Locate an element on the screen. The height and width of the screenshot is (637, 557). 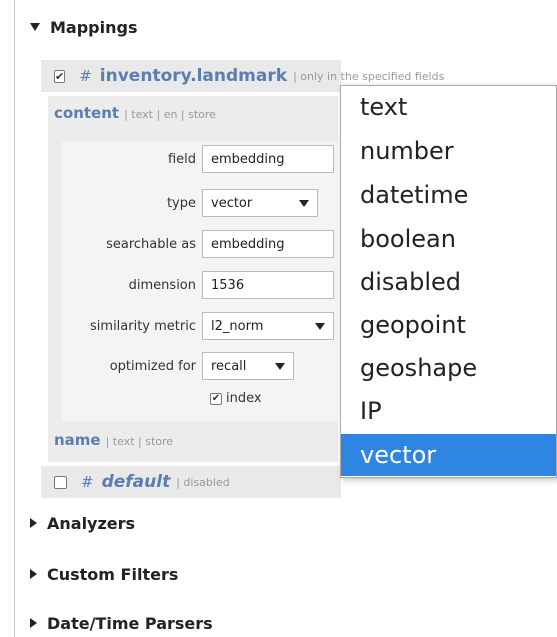
searchable-input: embedding is located at coordinates (268, 244).